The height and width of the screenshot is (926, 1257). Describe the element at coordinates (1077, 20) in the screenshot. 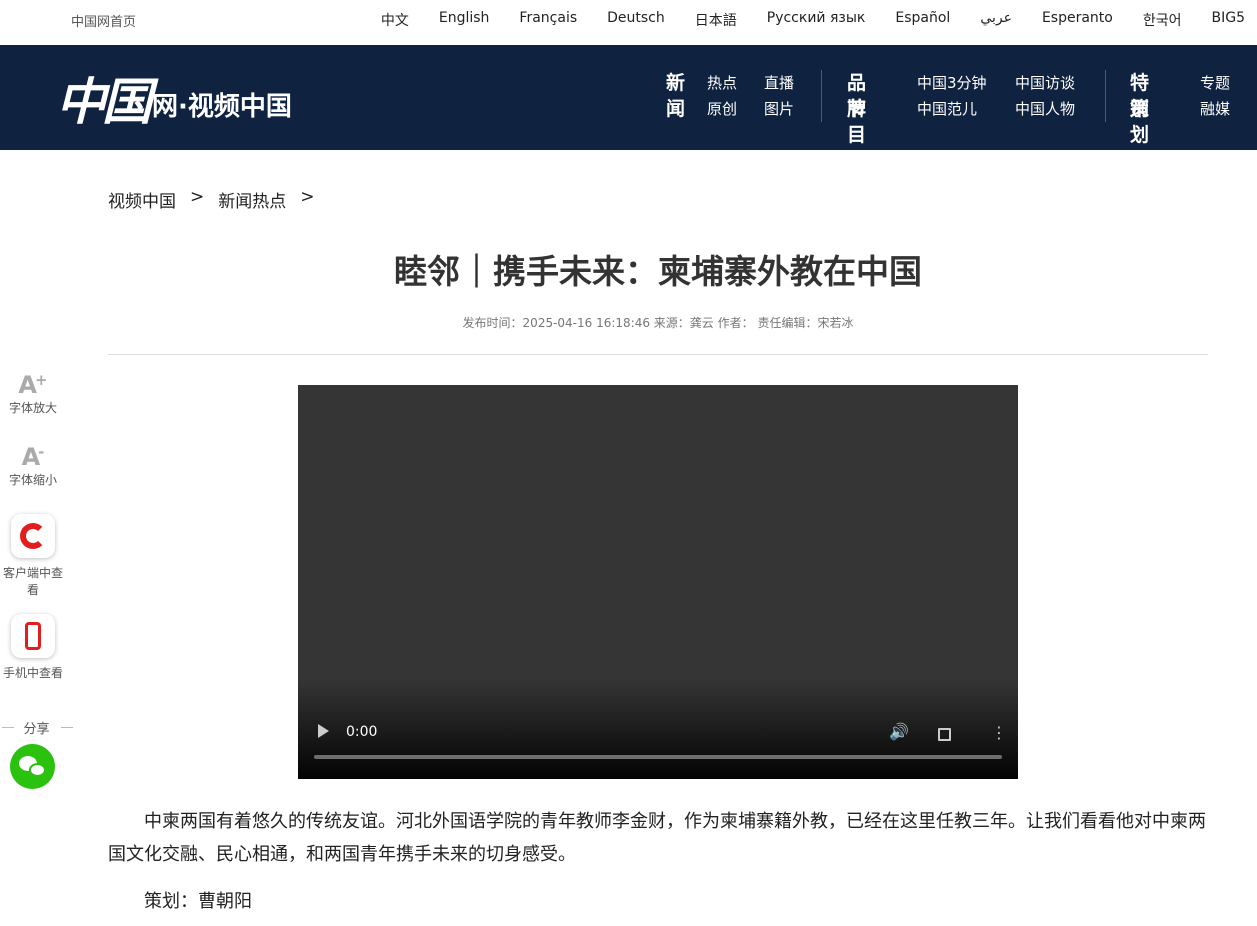

I see `lang-link-eo: Esperanto` at that location.